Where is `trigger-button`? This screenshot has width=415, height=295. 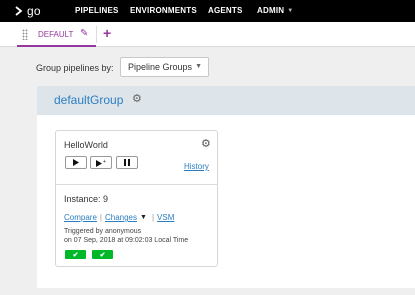
trigger-button is located at coordinates (76, 162).